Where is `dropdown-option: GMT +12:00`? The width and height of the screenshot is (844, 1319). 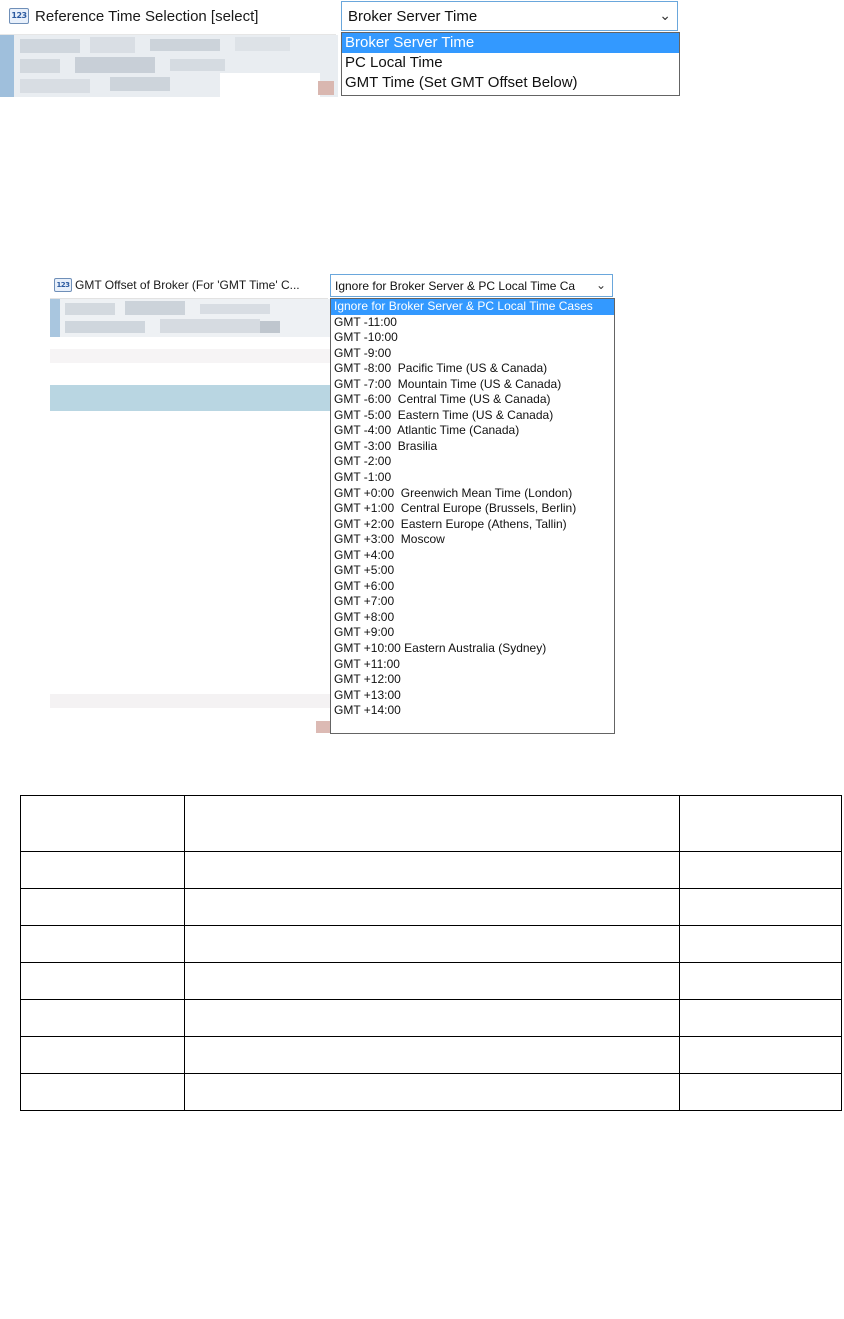 dropdown-option: GMT +12:00 is located at coordinates (472, 680).